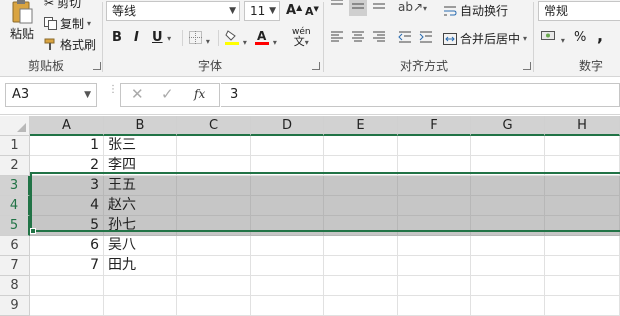 This screenshot has height=316, width=620. Describe the element at coordinates (51, 95) in the screenshot. I see `name-box: A3 ▼` at that location.